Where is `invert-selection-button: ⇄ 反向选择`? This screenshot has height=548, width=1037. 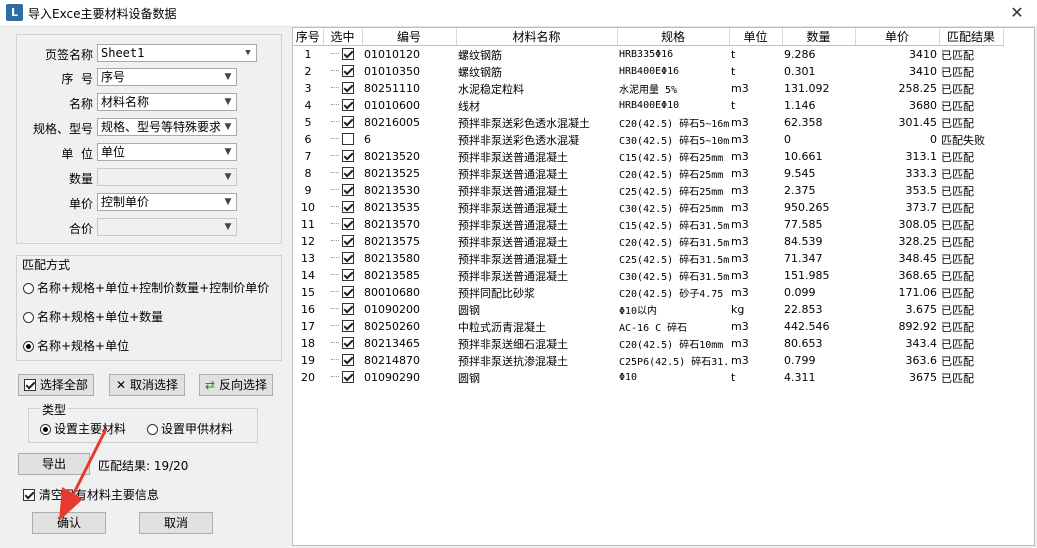
invert-selection-button: ⇄ 反向选择 is located at coordinates (236, 385).